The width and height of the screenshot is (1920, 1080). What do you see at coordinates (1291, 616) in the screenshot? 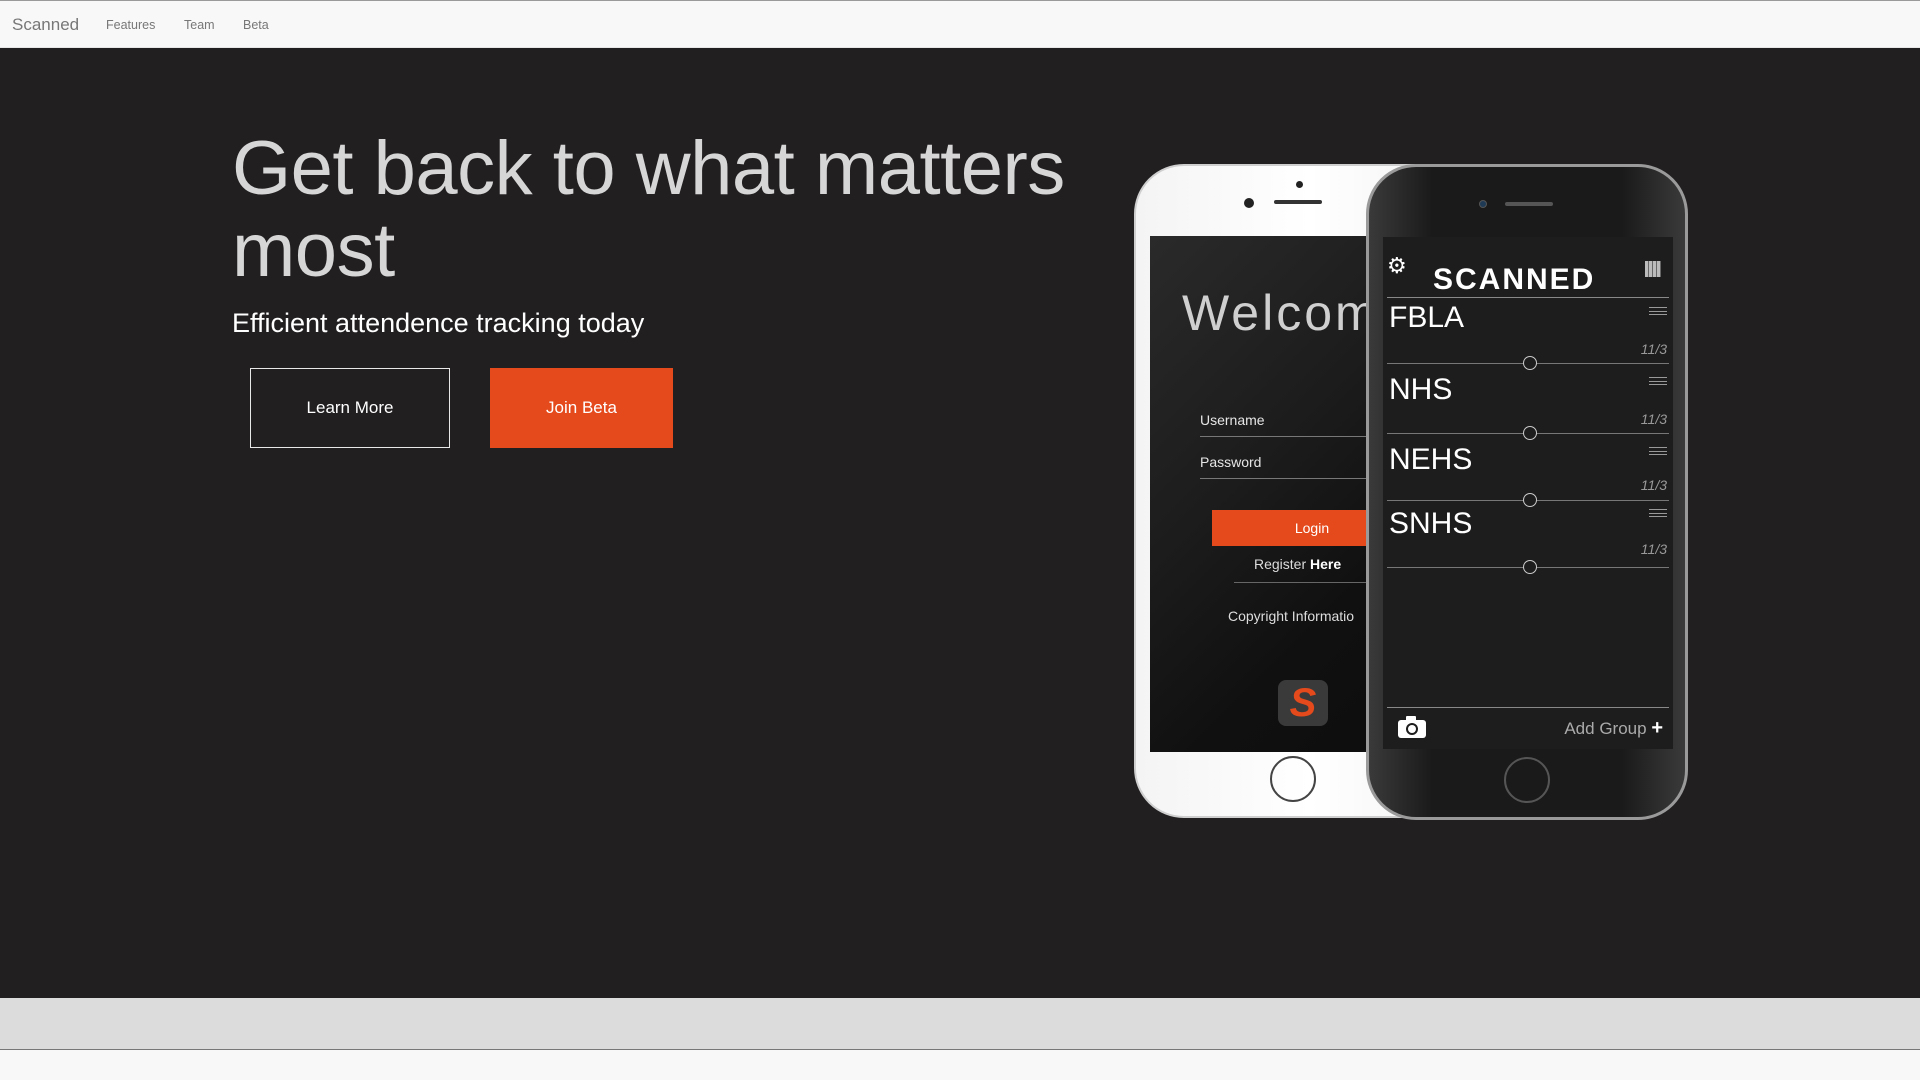
I see `copyright-text: Copyright Informatio` at bounding box center [1291, 616].